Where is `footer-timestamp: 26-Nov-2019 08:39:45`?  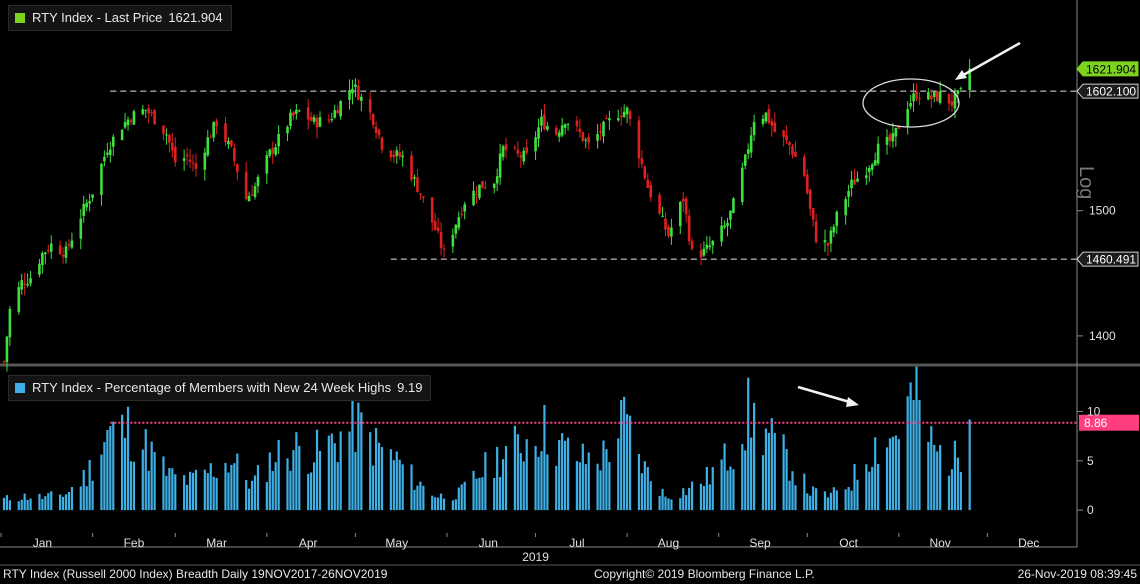
footer-timestamp: 26-Nov-2019 08:39:45 is located at coordinates (1077, 574).